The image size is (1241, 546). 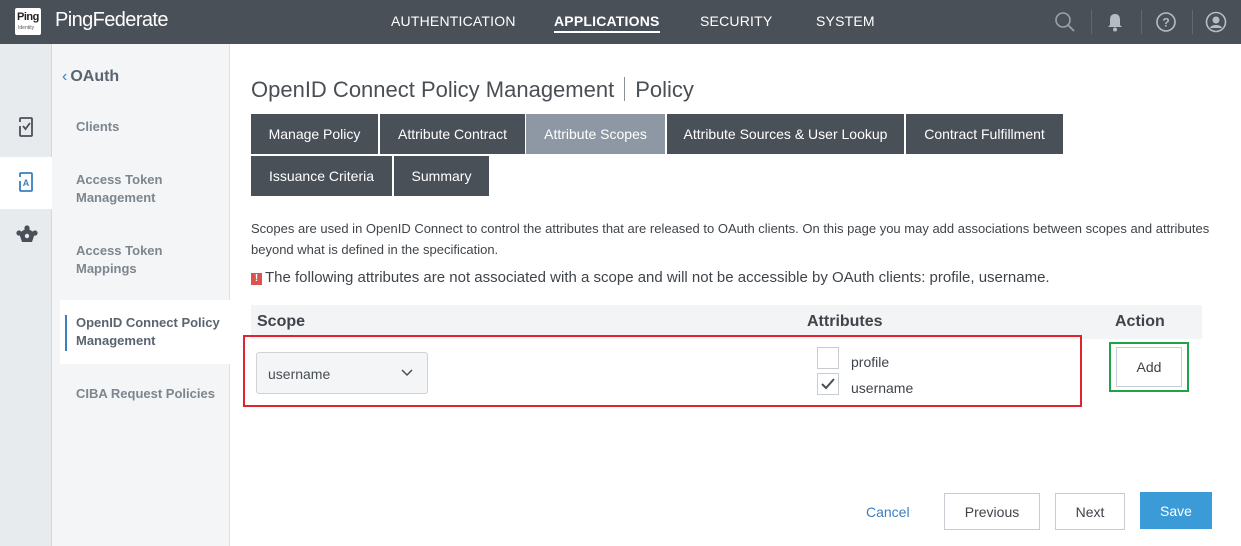 I want to click on sidebar-item-clients: Clients, so click(x=146, y=127).